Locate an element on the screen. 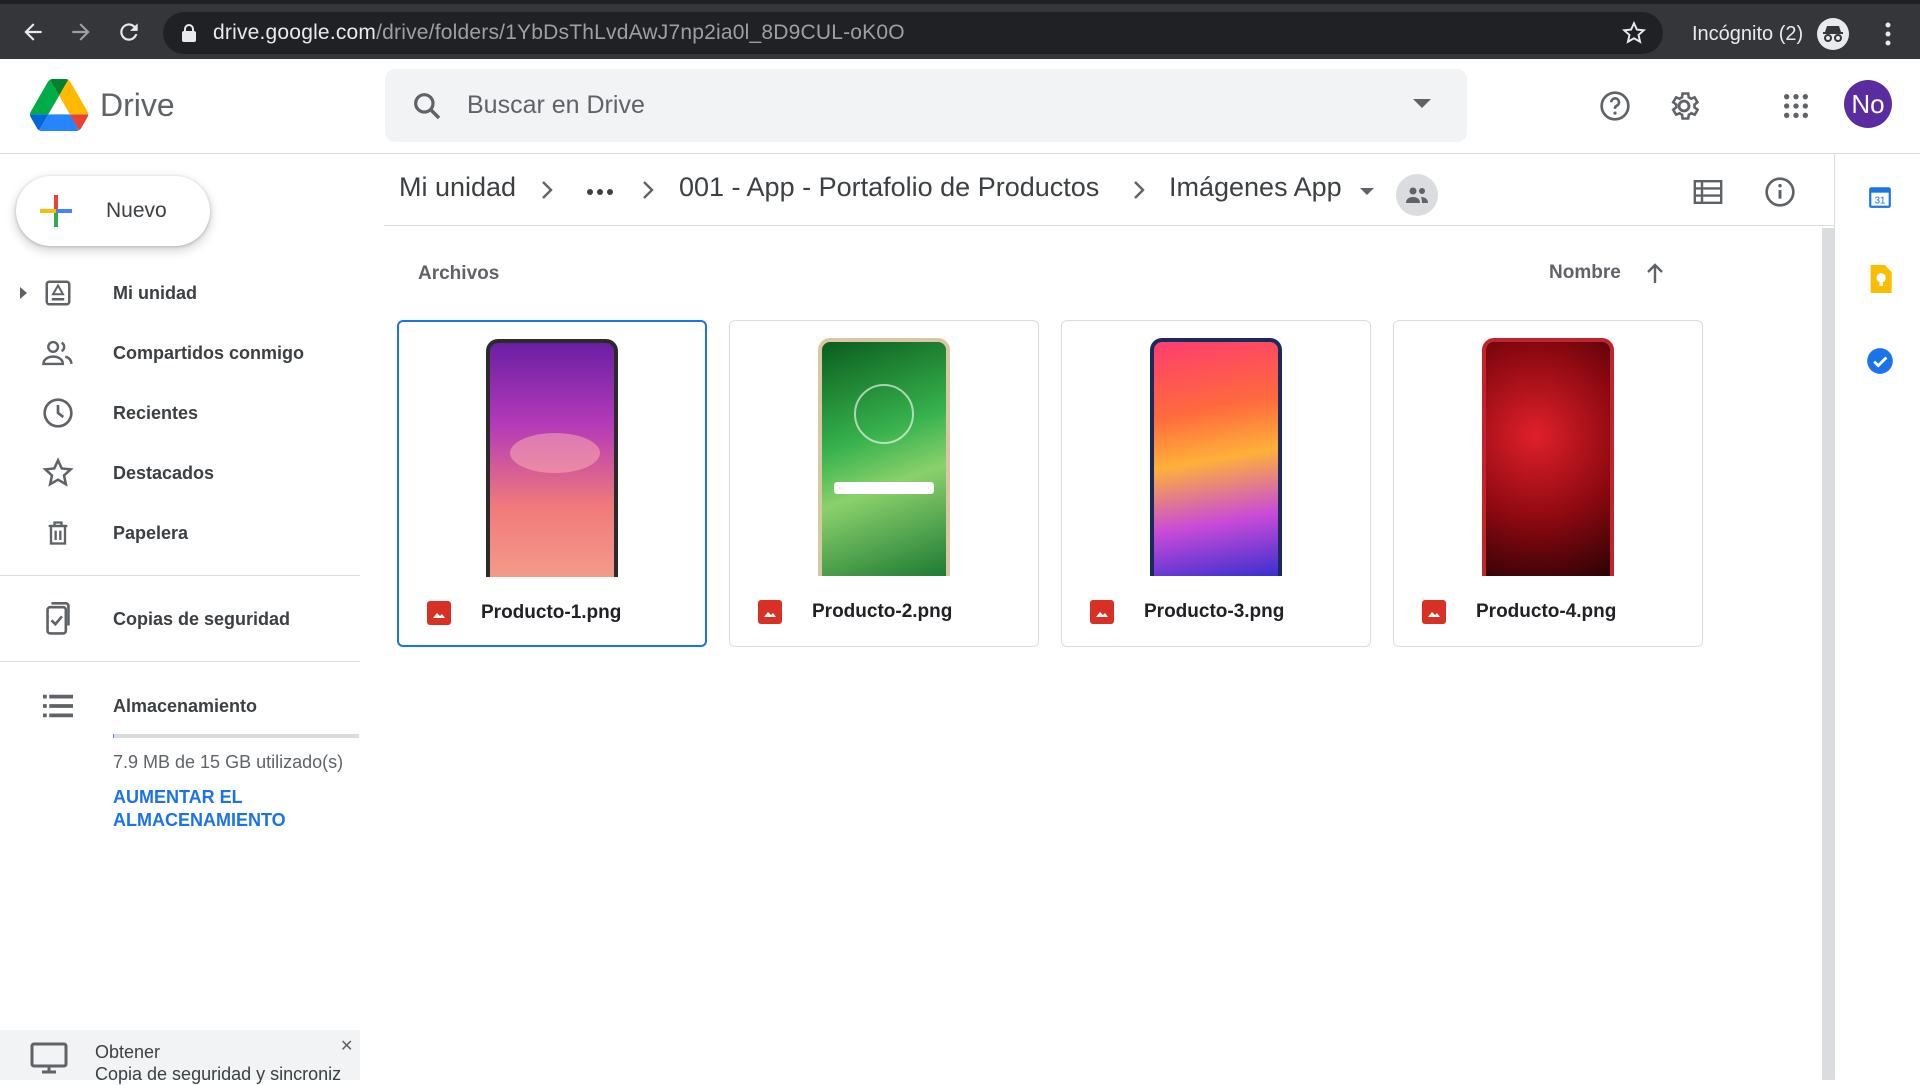 The image size is (1920, 1085). sidebar-item-backups: Copias de seguridad is located at coordinates (180, 619).